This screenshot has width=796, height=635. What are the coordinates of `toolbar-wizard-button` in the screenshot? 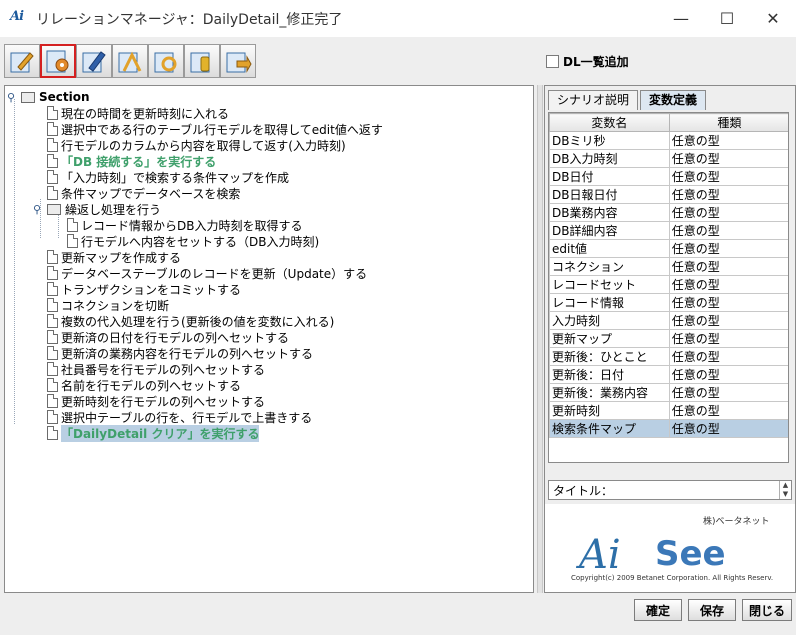 It's located at (130, 61).